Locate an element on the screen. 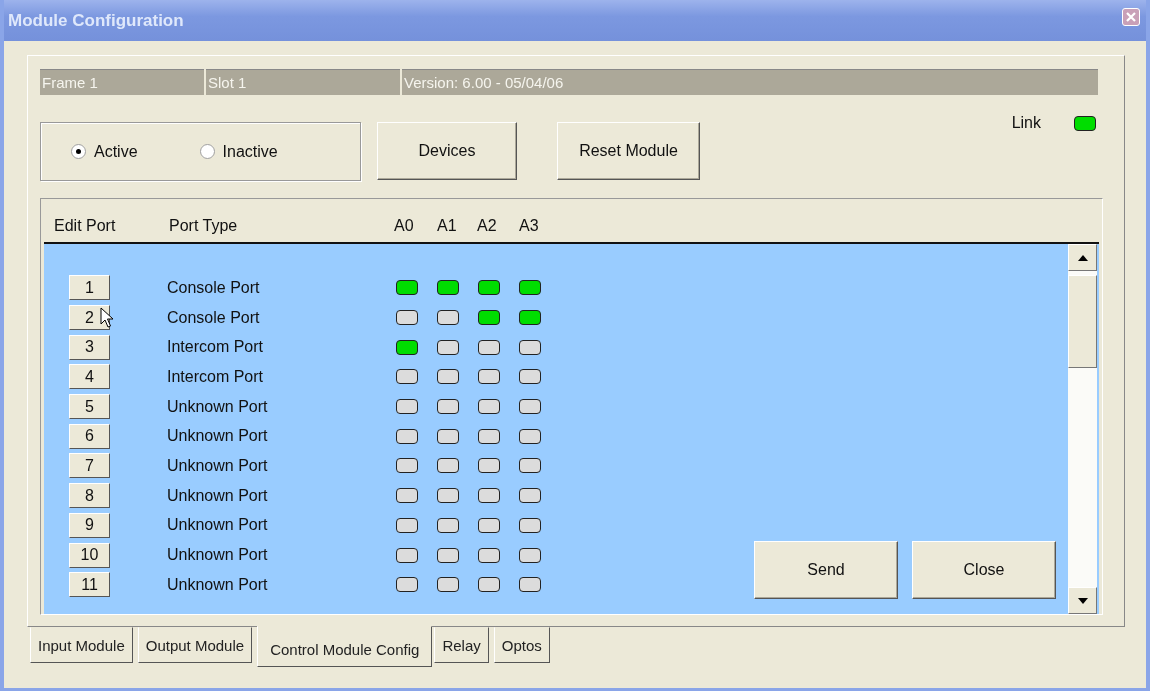 The height and width of the screenshot is (691, 1150). link-label: Link is located at coordinates (1026, 123).